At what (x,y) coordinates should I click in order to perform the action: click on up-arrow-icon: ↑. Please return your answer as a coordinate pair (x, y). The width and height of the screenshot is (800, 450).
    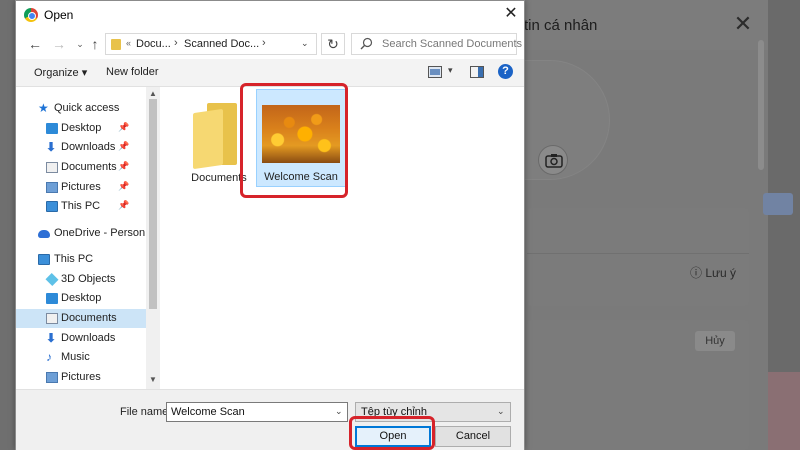
    Looking at the image, I should click on (95, 44).